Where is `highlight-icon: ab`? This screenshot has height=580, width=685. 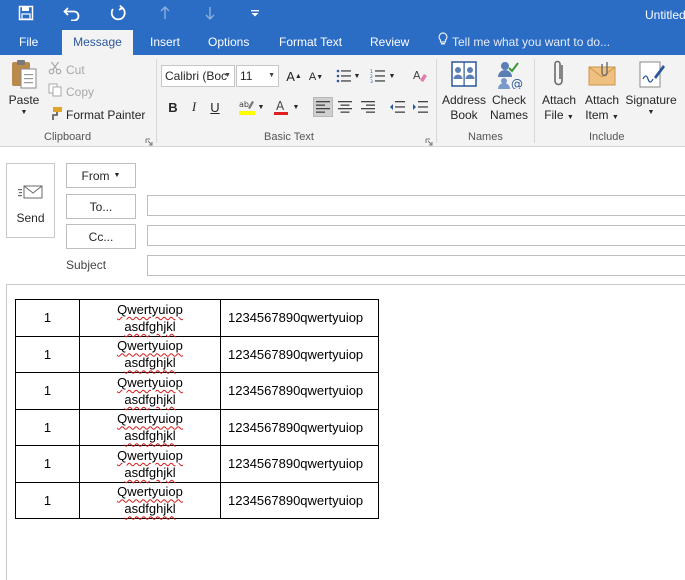 highlight-icon: ab is located at coordinates (247, 107).